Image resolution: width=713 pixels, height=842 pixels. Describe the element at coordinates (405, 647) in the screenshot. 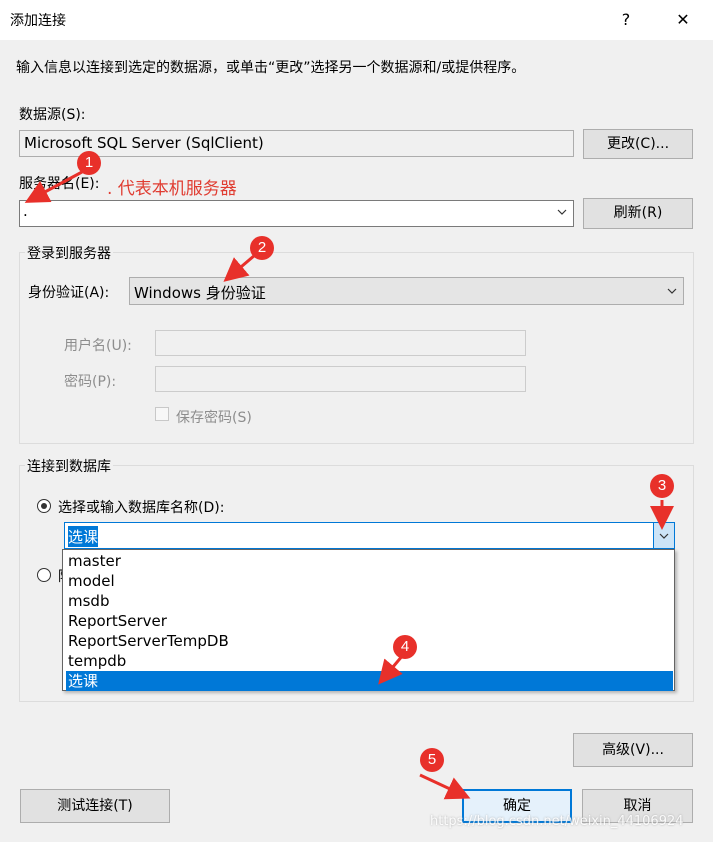

I see `annotation-badge-4: 4` at that location.